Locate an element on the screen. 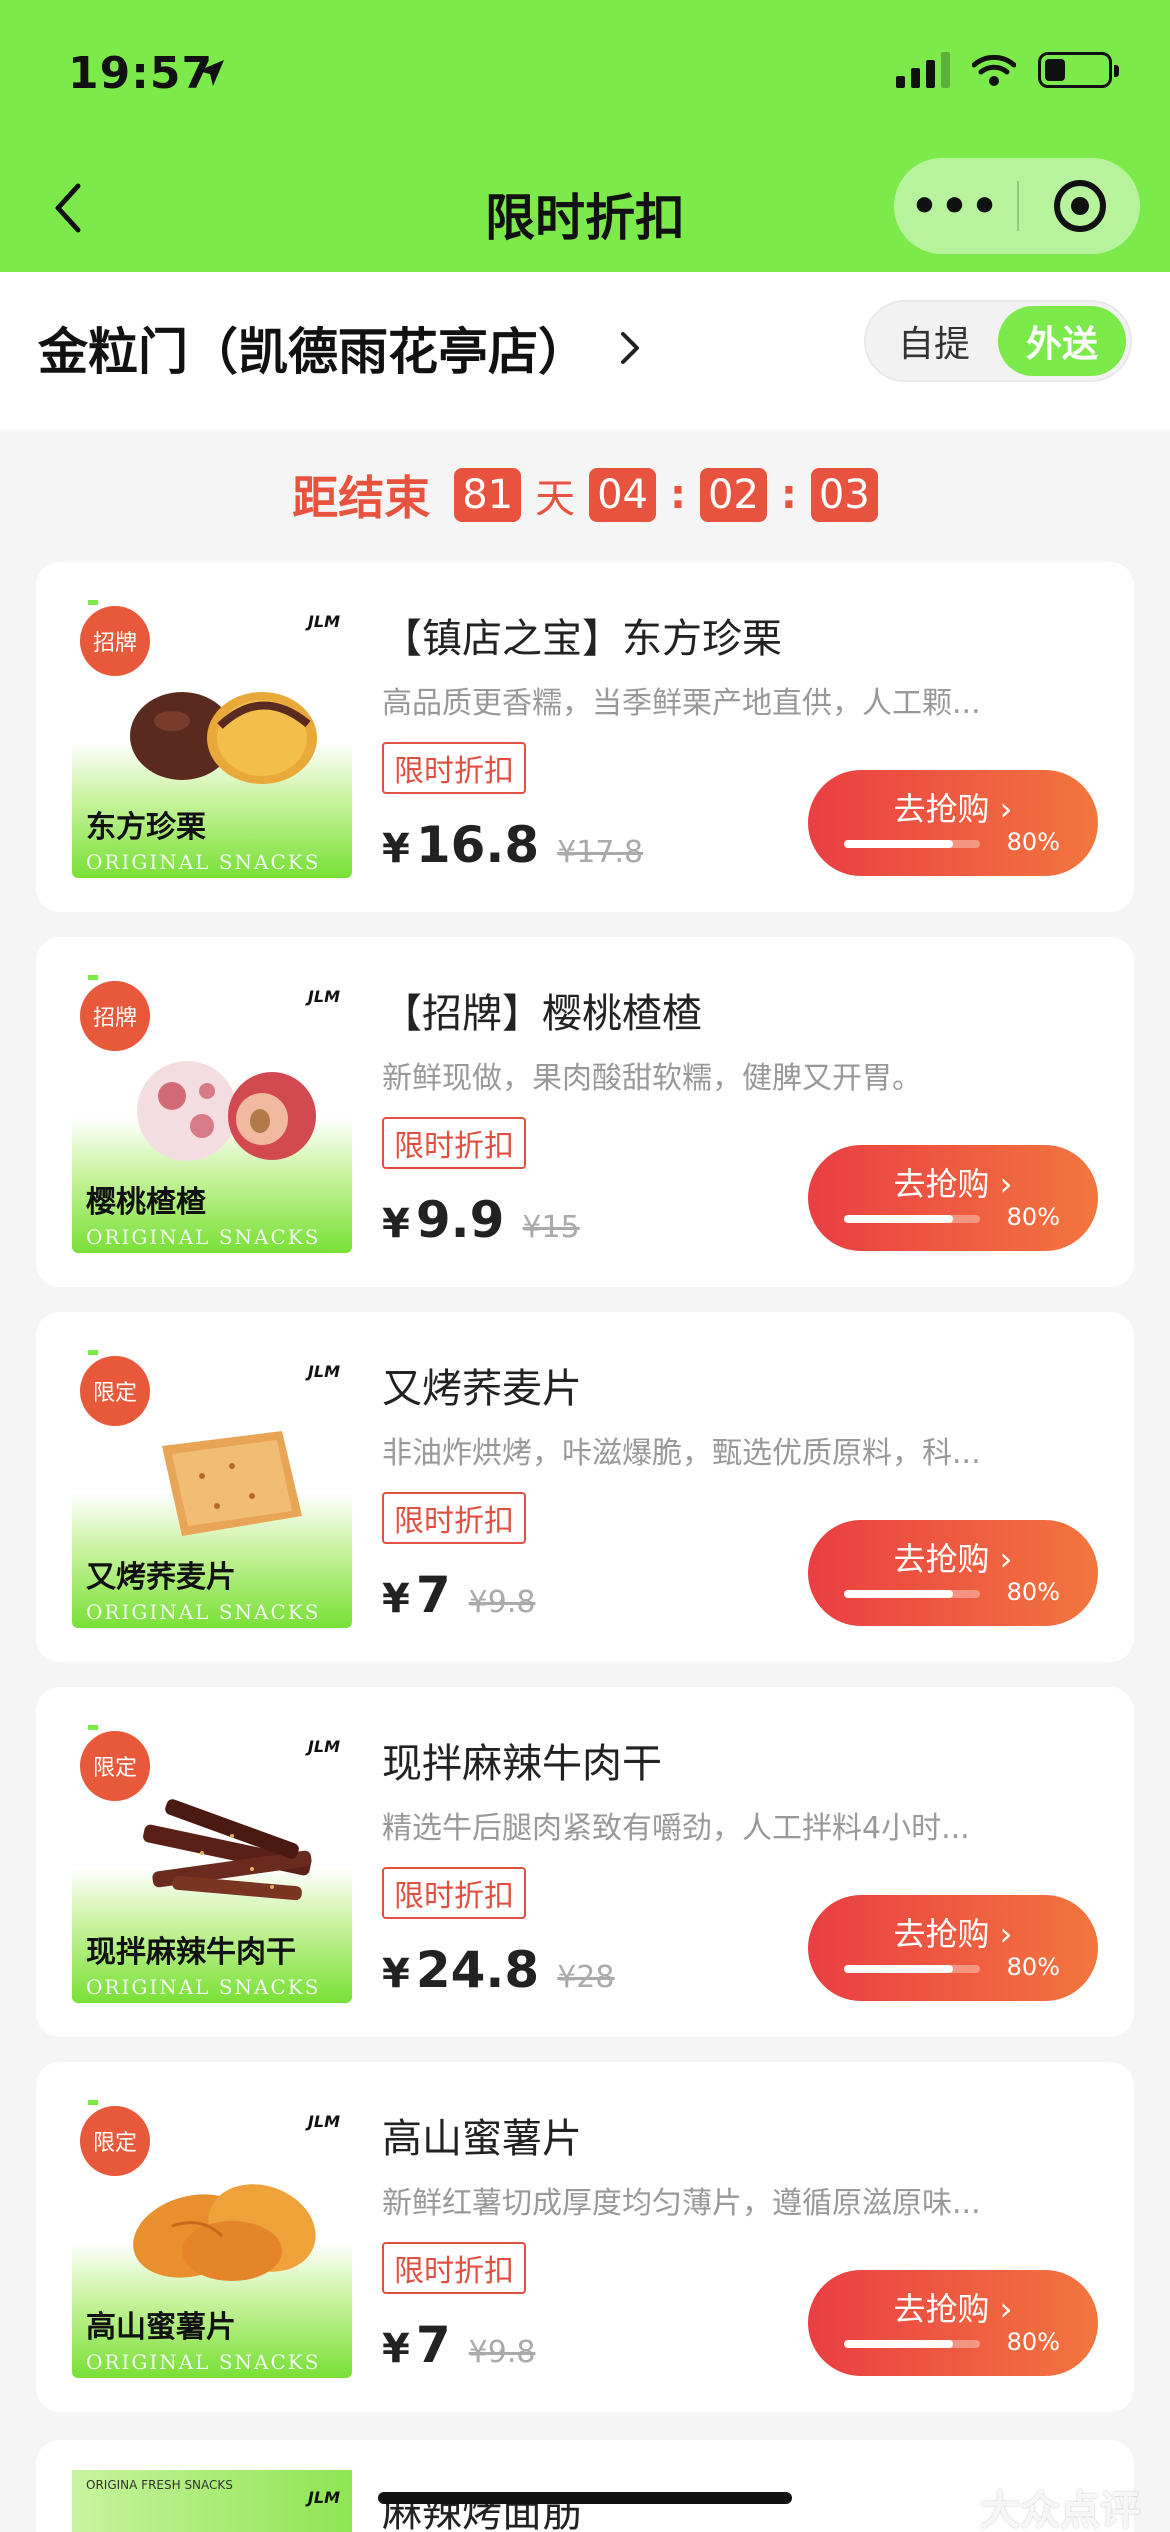 The height and width of the screenshot is (2532, 1170). product-thumbnail: 招牌 JLM 东方珍栗 ORIGINAL SNACKS is located at coordinates (212, 737).